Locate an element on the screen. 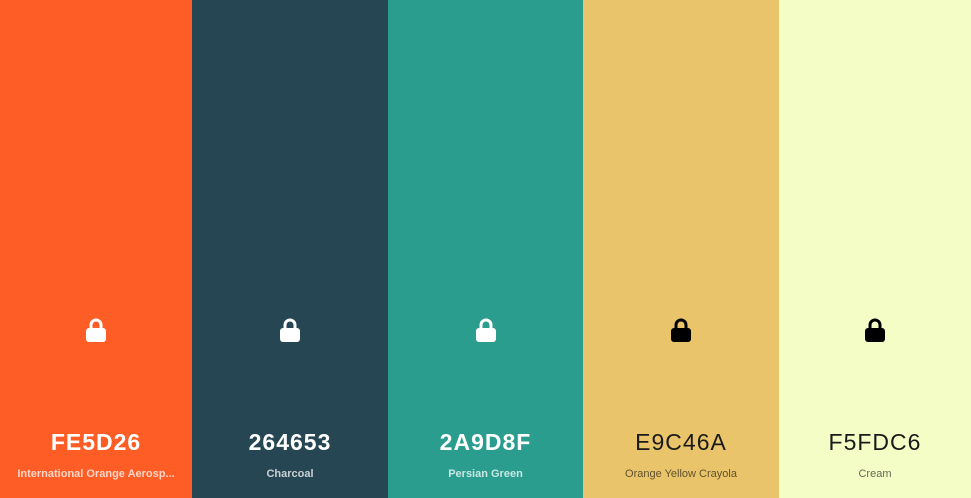  color-name: Orange Yellow Crayola is located at coordinates (681, 474).